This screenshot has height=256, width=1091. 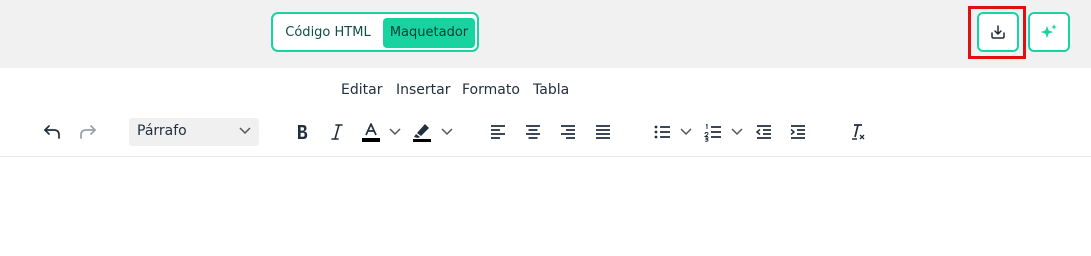 I want to click on menu-insertar: Insertar, so click(x=423, y=90).